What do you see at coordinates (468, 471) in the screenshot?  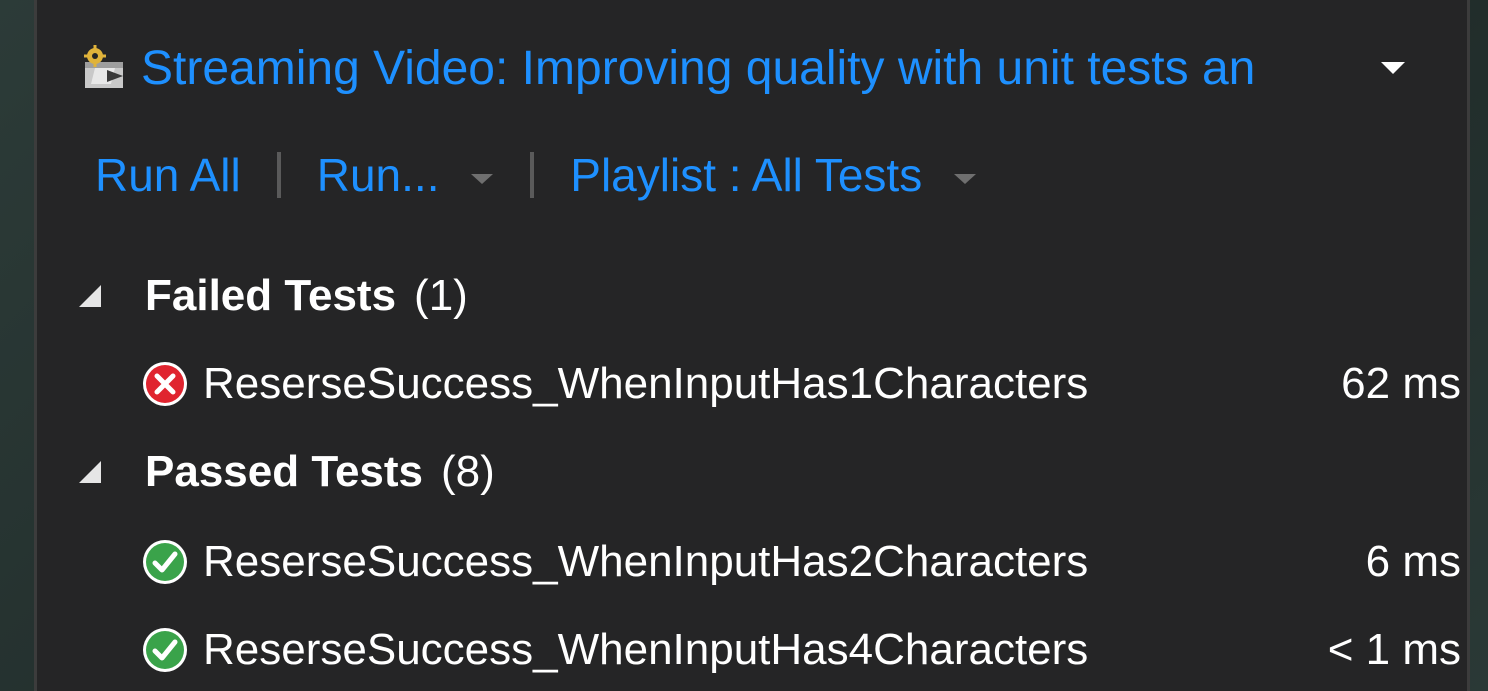 I see `passed-tests-count: (8)` at bounding box center [468, 471].